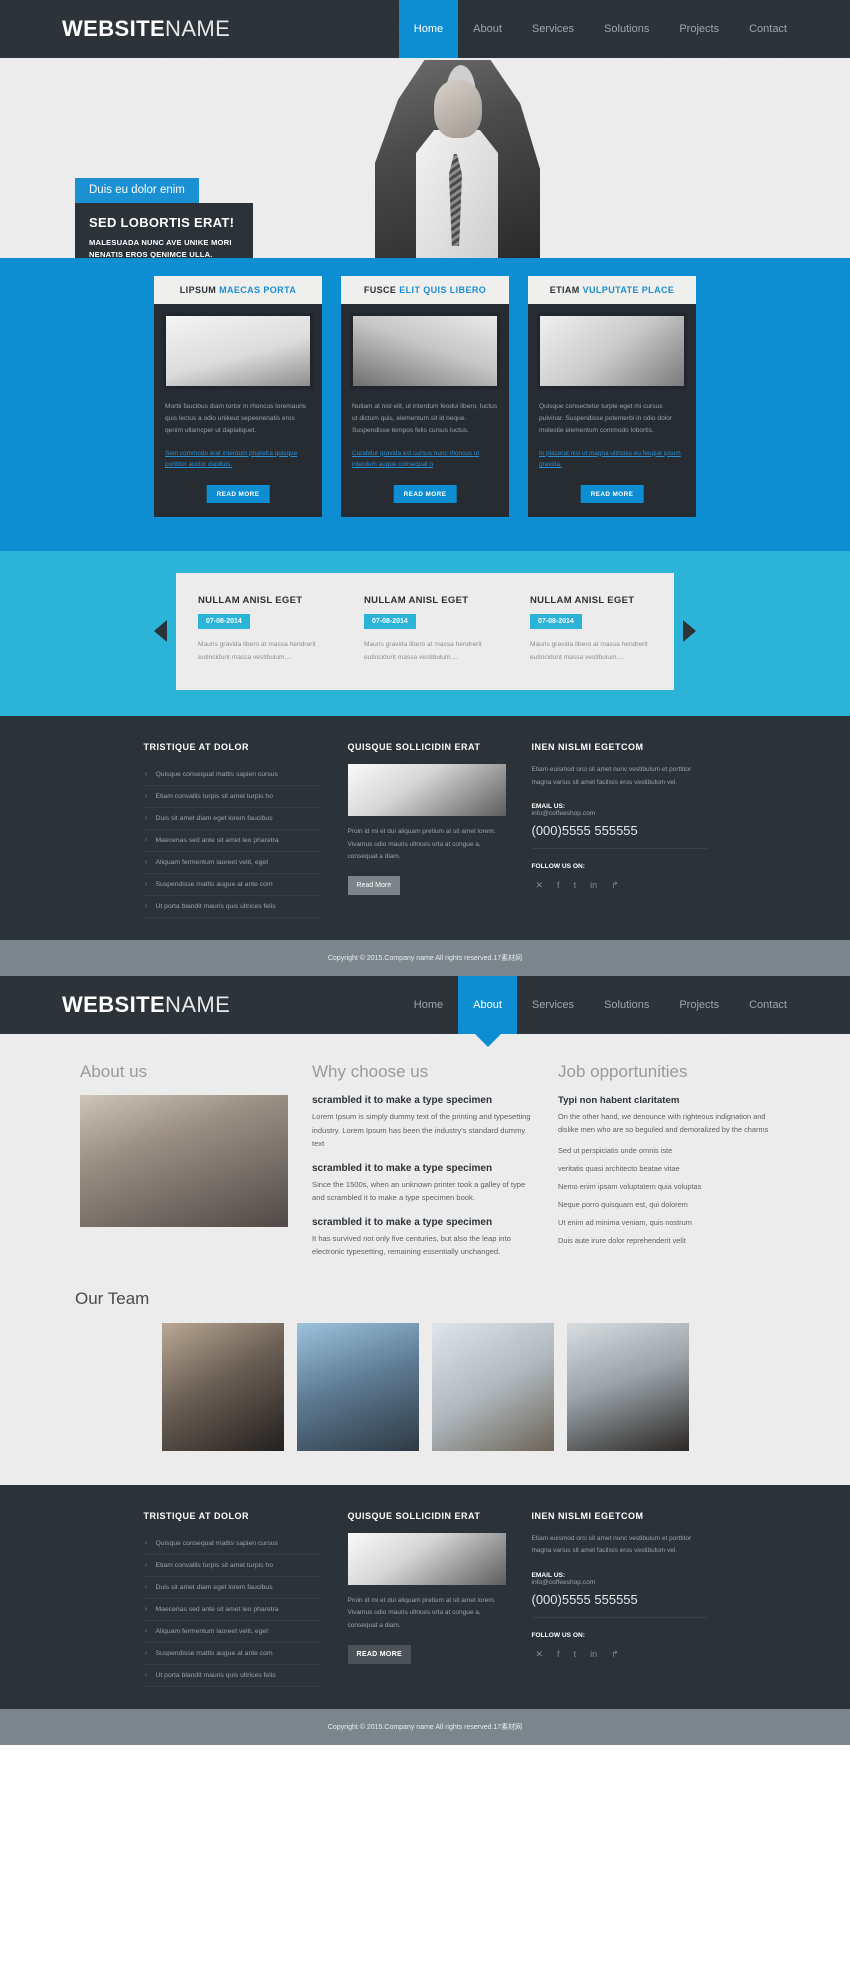 The image size is (850, 1982). Describe the element at coordinates (198, 1004) in the screenshot. I see `logo-light: NAME` at that location.